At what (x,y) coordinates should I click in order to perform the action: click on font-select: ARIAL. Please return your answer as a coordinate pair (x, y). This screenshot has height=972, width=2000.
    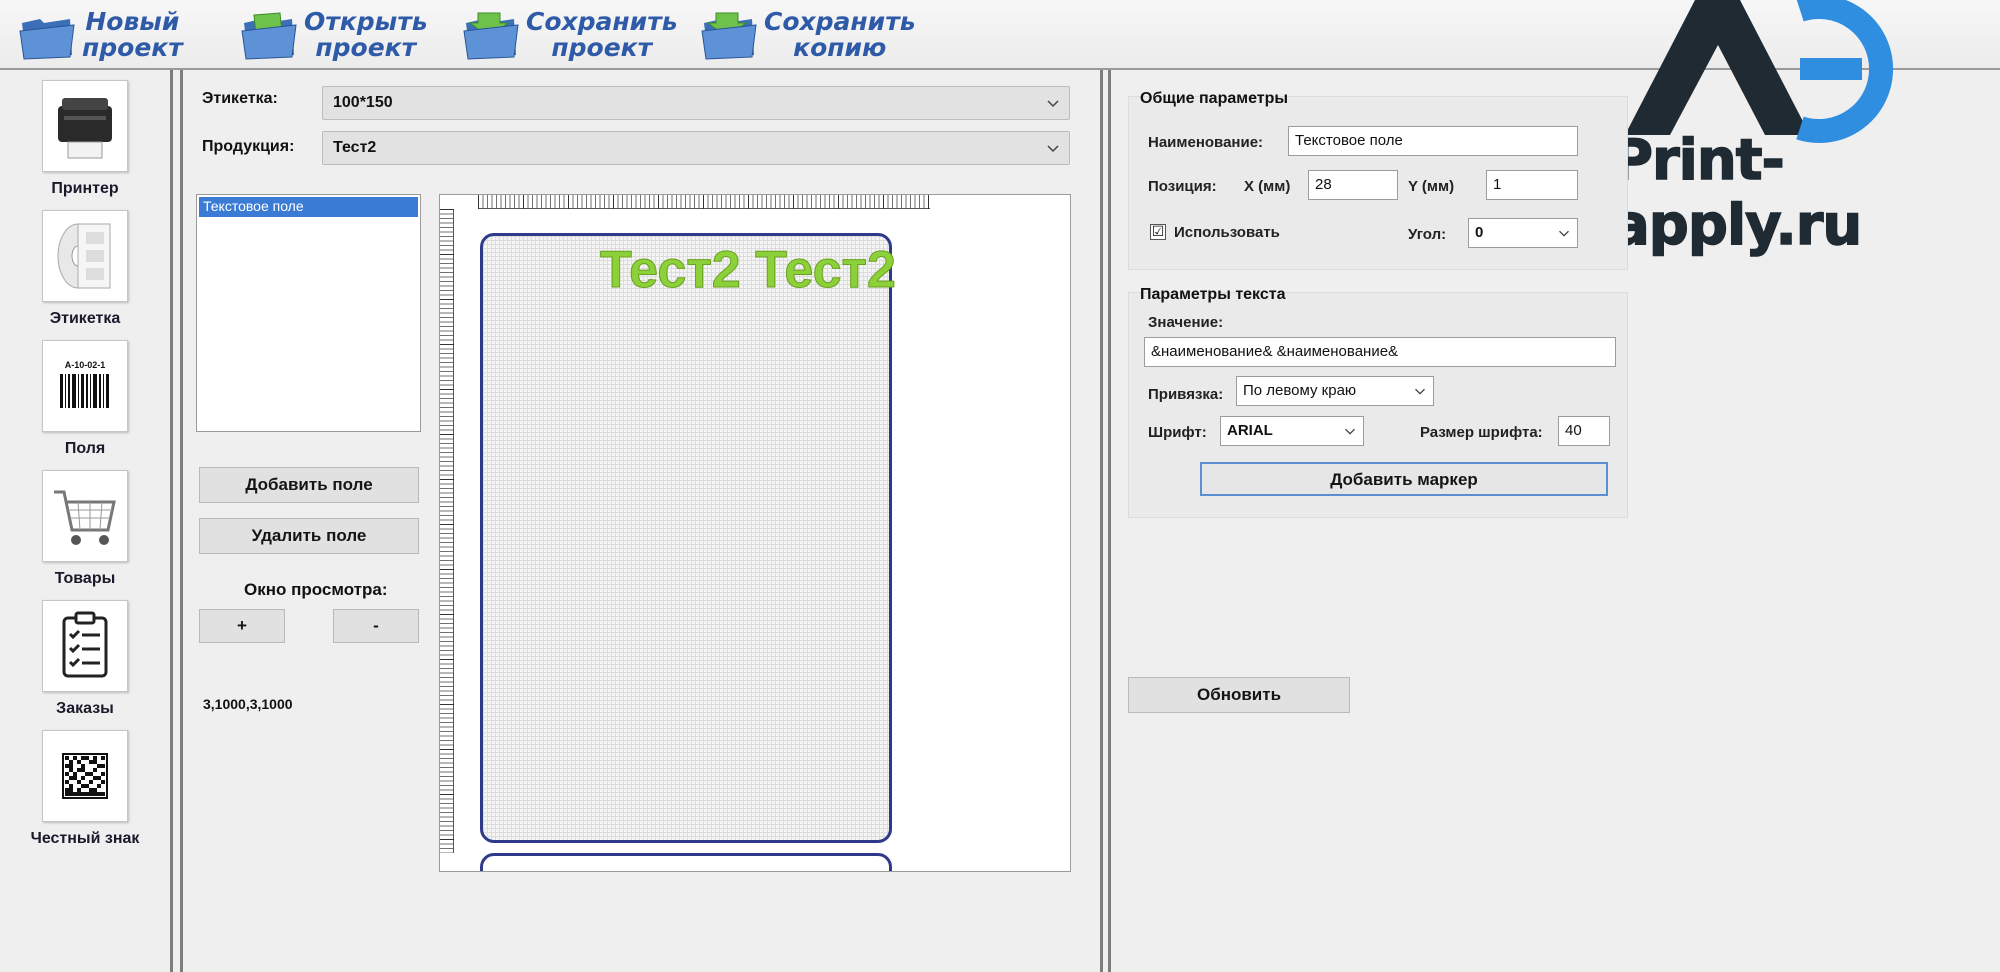
    Looking at the image, I should click on (1292, 431).